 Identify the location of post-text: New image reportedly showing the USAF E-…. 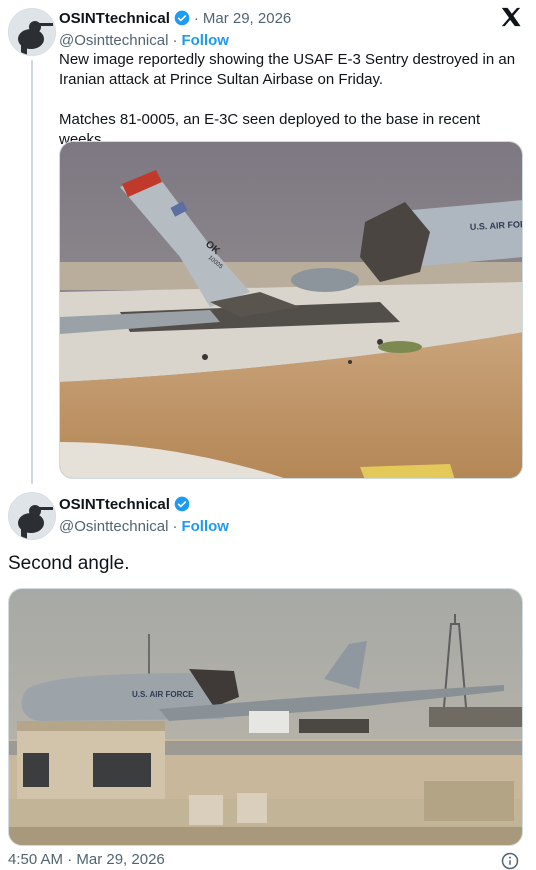
(294, 100).